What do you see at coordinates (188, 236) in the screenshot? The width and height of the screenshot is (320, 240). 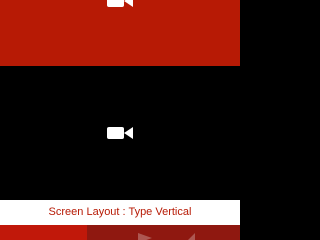 I see `audio-icon` at bounding box center [188, 236].